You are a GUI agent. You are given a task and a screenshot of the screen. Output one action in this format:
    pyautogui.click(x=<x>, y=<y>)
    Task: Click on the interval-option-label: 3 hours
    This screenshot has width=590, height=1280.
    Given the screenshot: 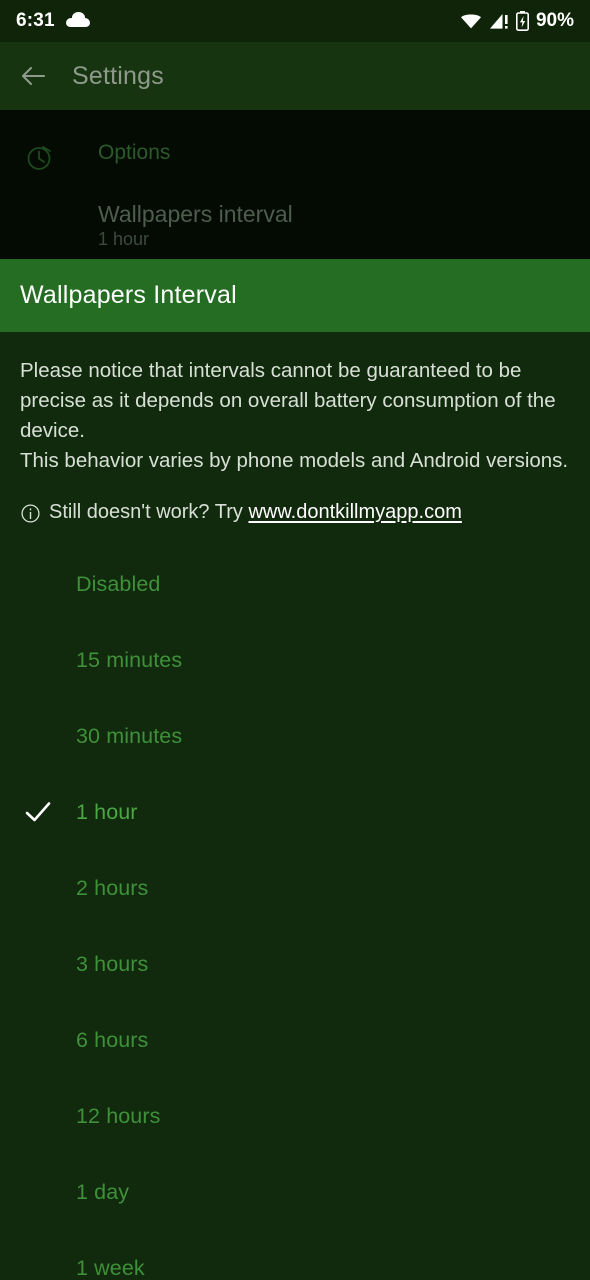 What is the action you would take?
    pyautogui.click(x=112, y=963)
    